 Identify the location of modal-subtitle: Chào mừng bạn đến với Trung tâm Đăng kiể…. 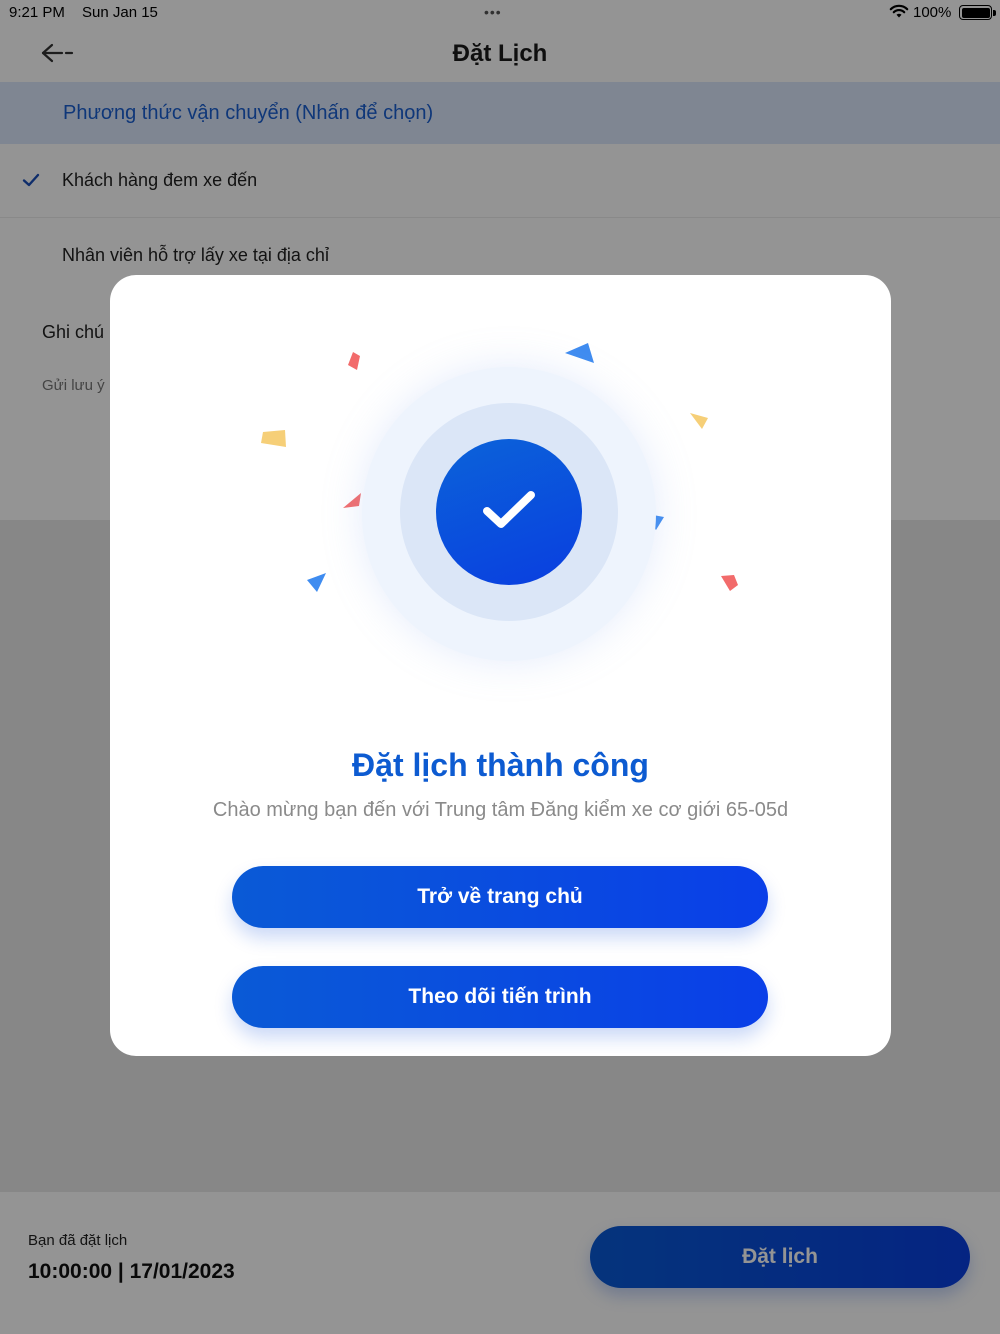
(500, 810).